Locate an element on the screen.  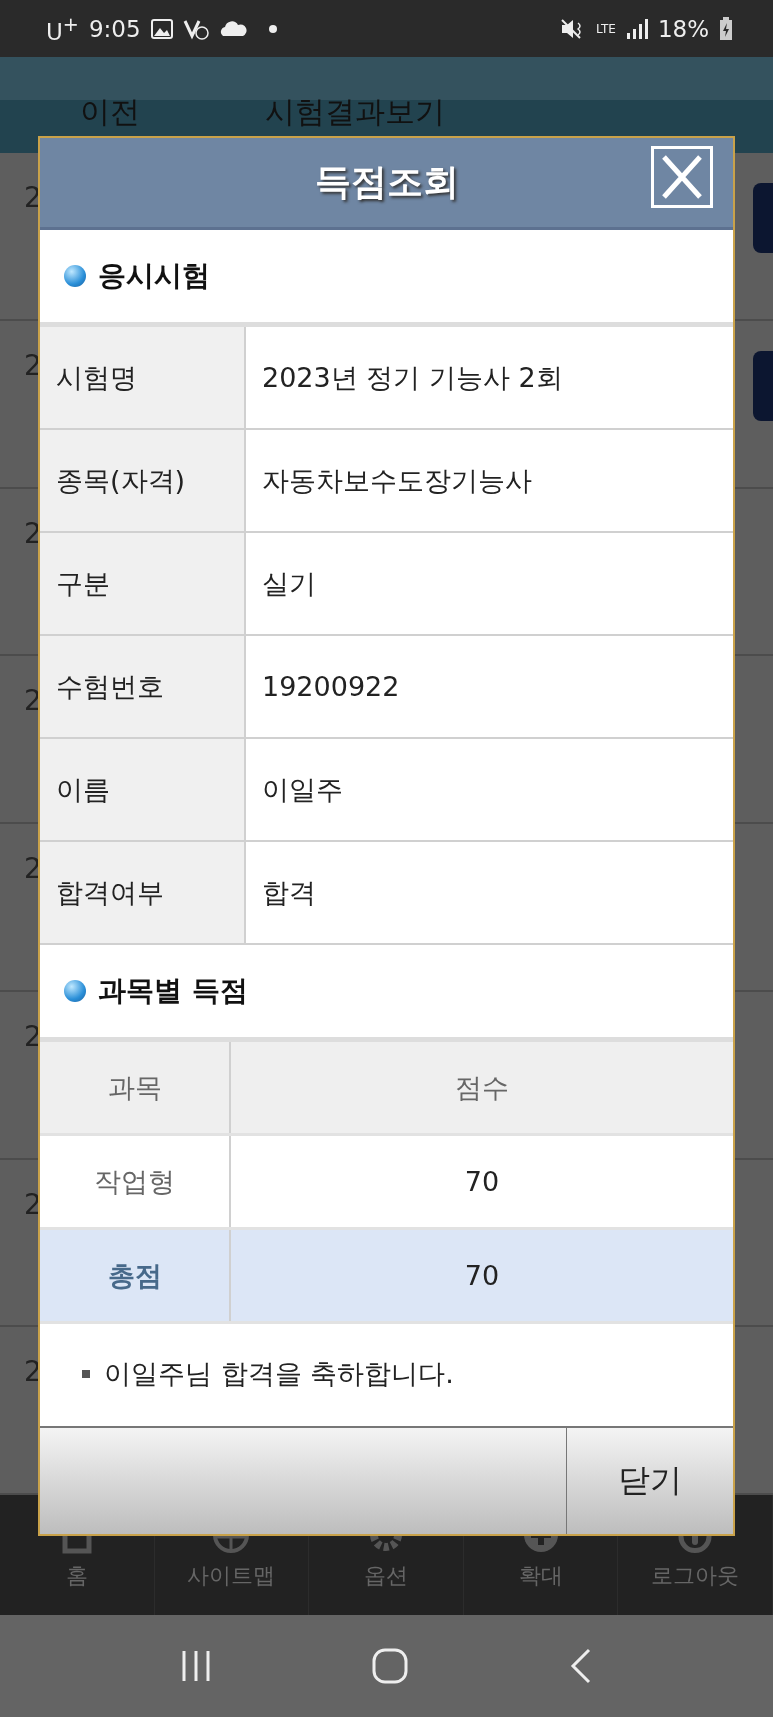
network-label: LTE is located at coordinates (605, 28).